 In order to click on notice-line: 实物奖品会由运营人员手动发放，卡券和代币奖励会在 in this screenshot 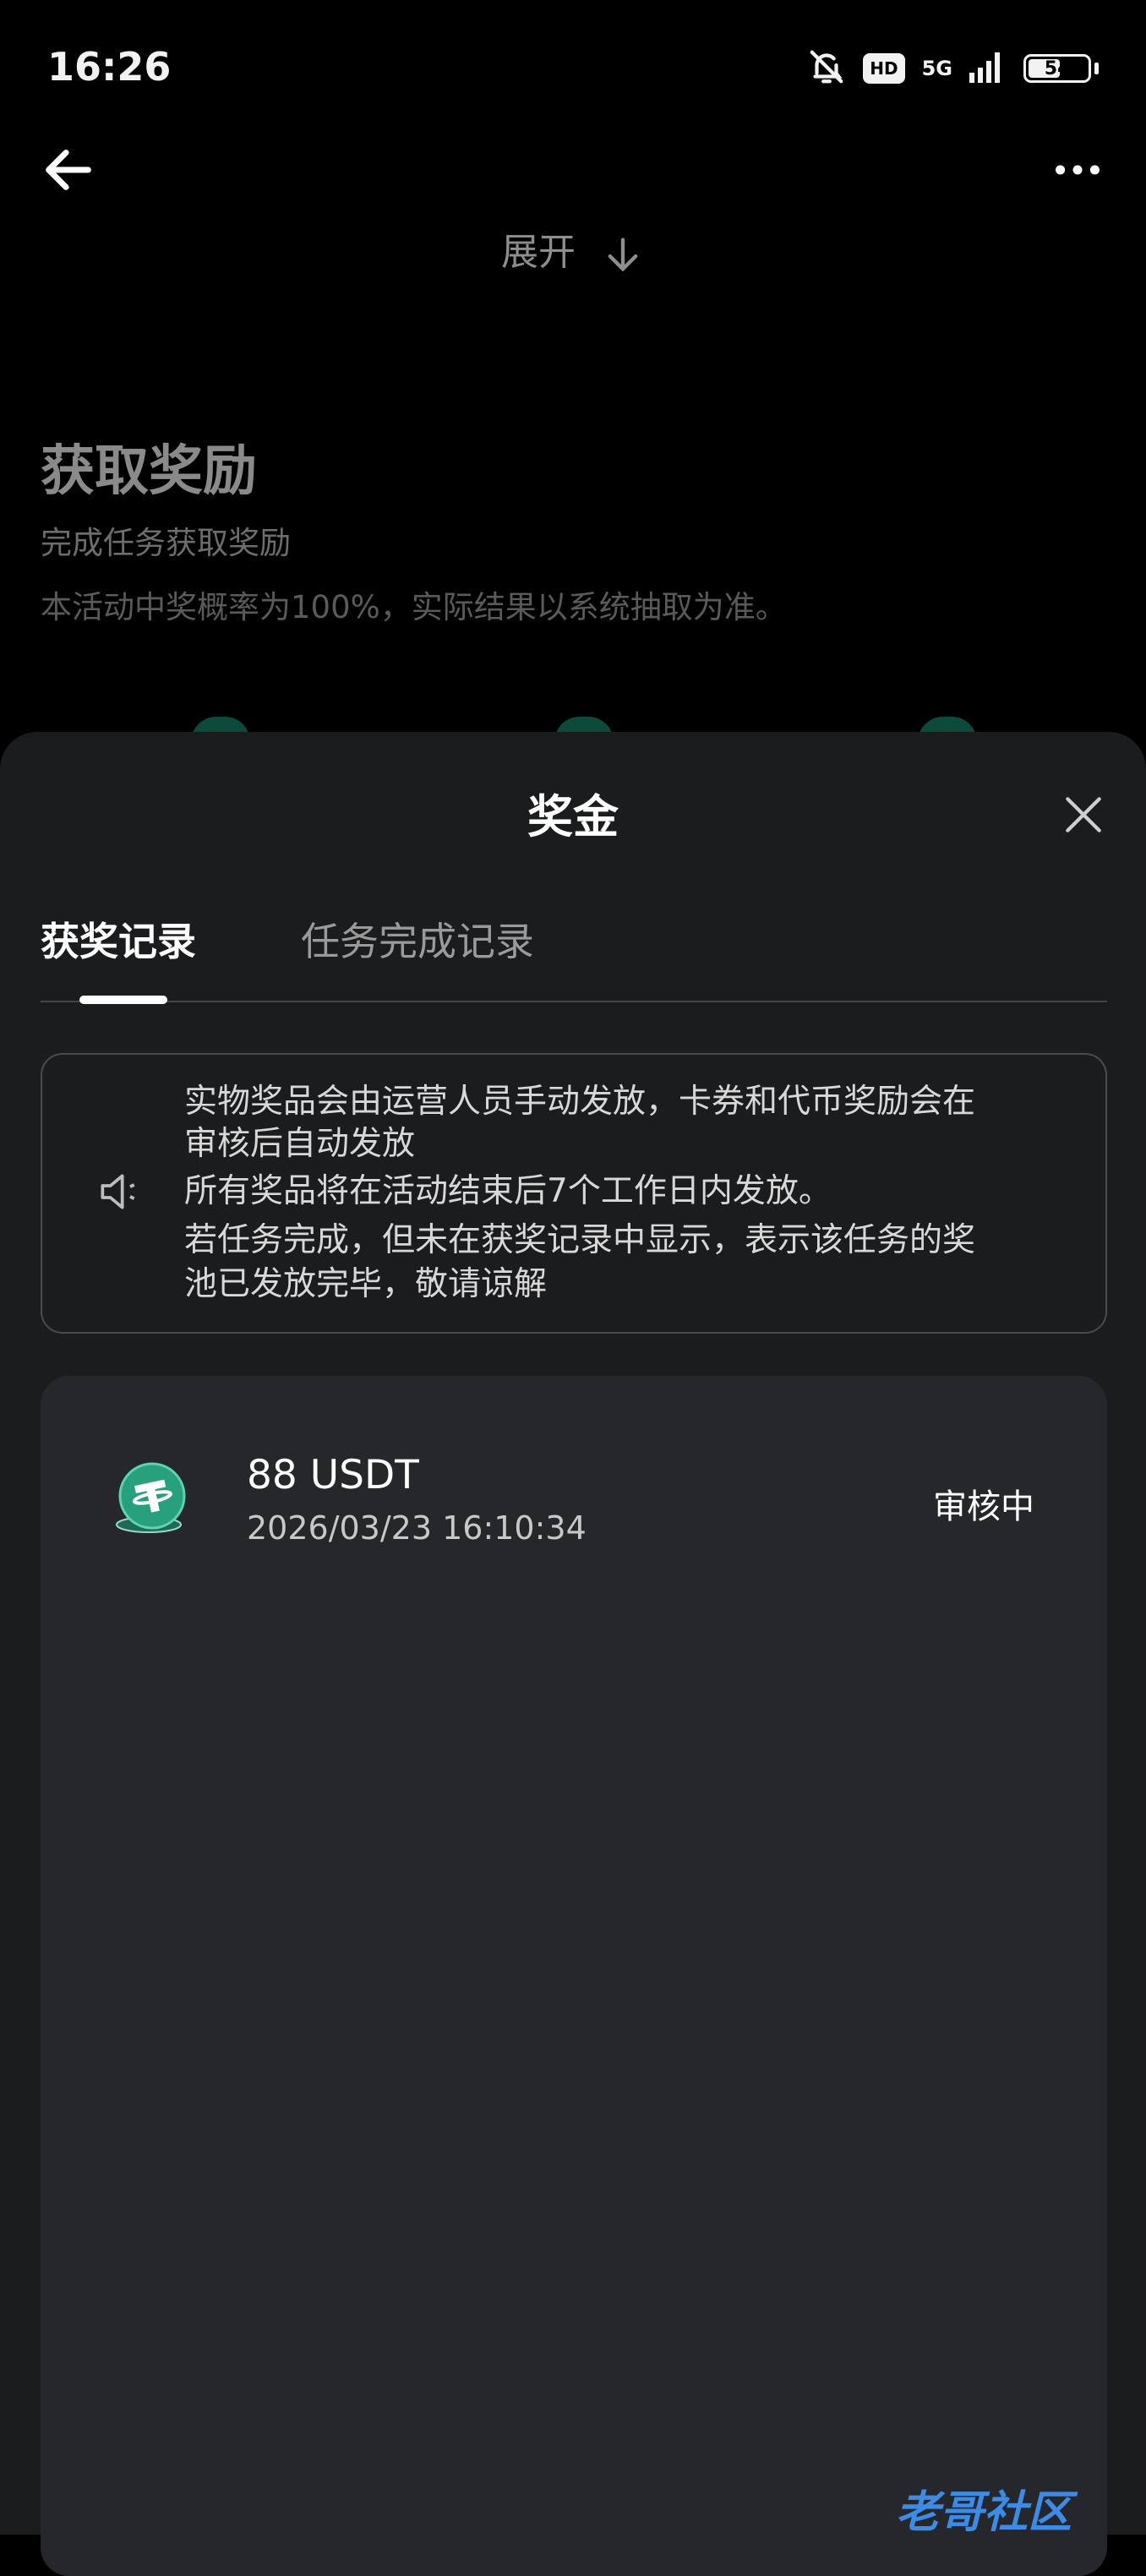, I will do `click(580, 1102)`.